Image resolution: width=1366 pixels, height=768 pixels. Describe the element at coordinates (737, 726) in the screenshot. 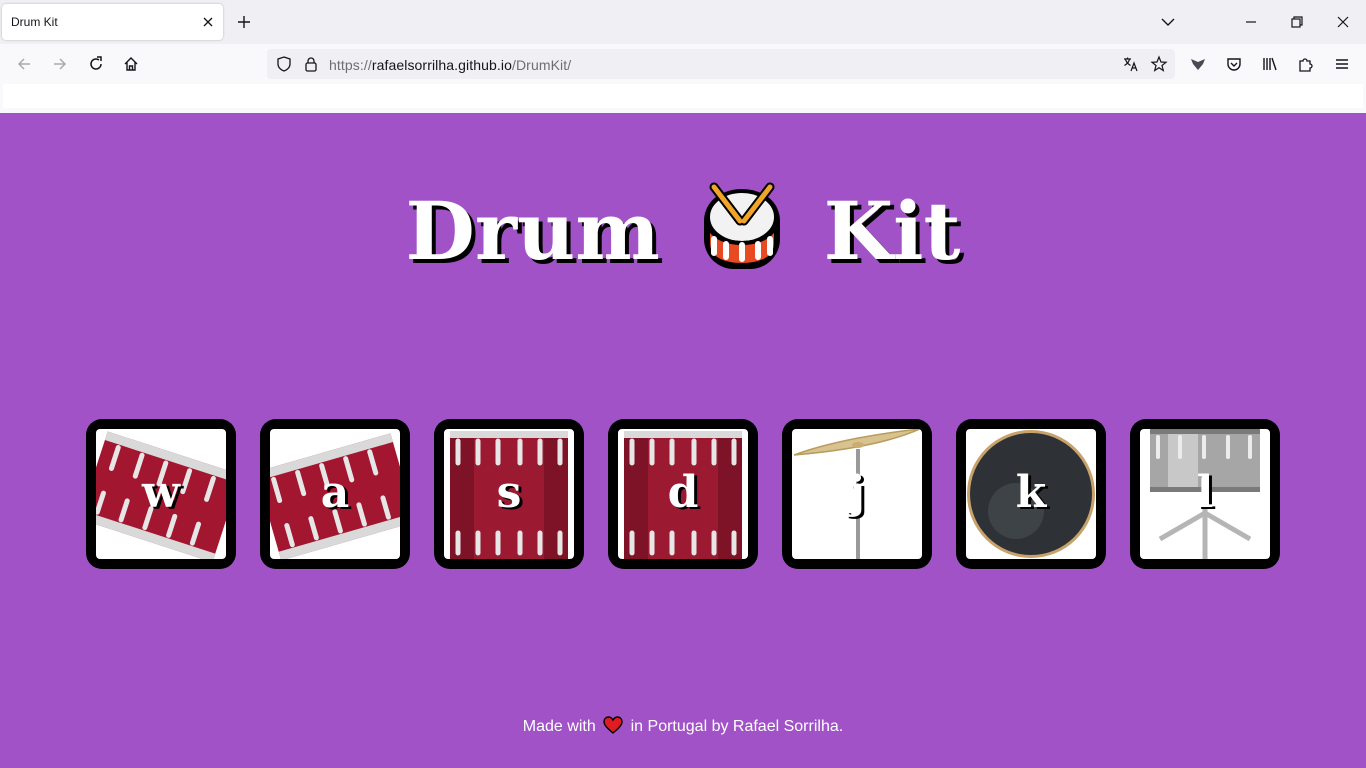

I see `footer-text-after: in Portugal by Rafael Sorrilha.` at that location.